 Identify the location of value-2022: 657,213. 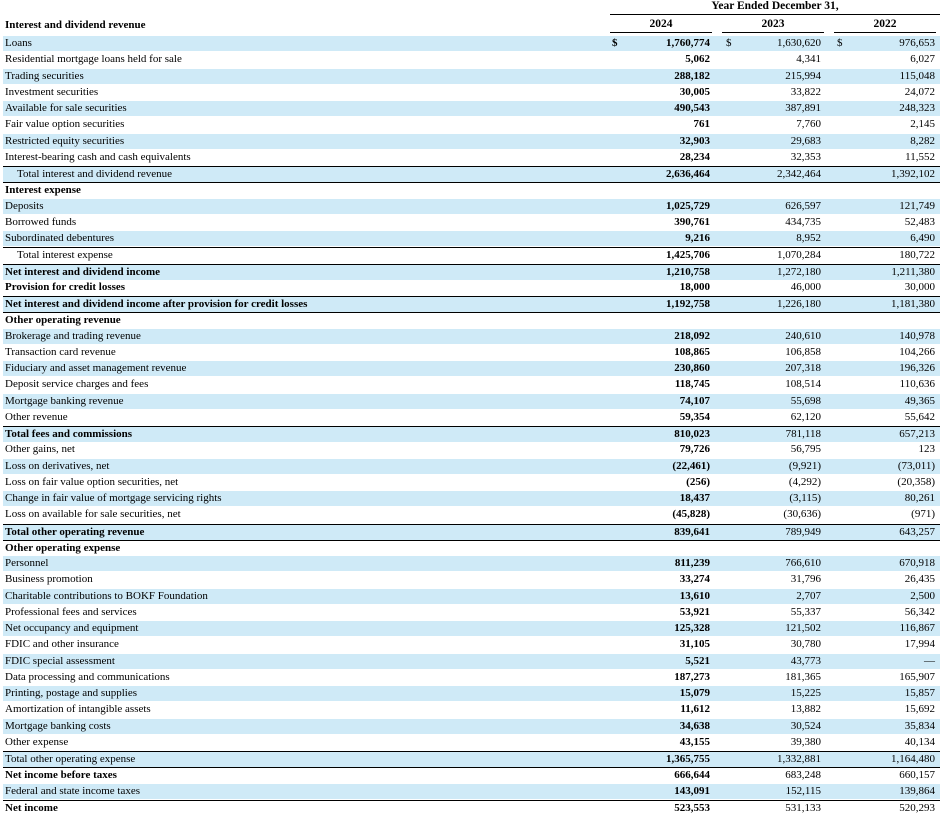
(917, 434).